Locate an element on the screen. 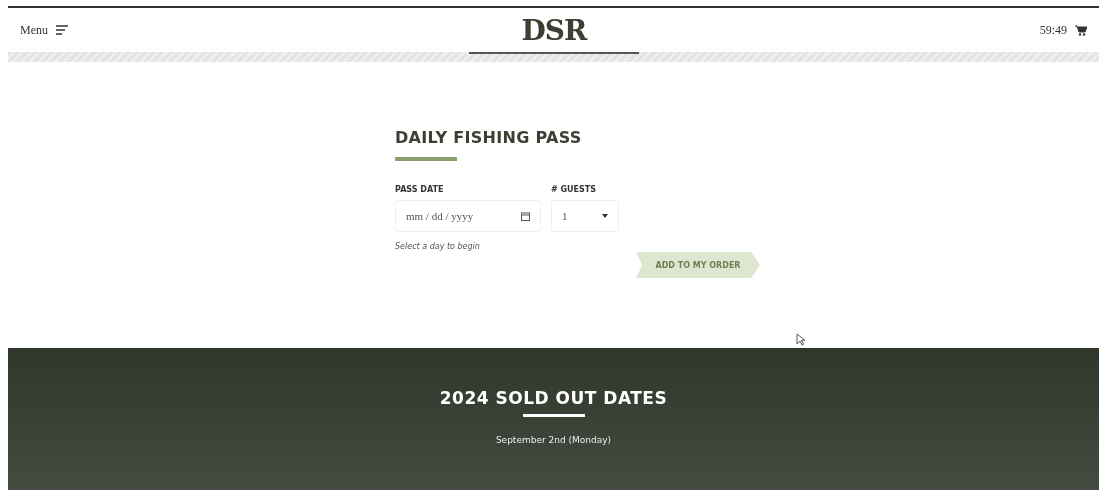 The width and height of the screenshot is (1107, 490). form-title: DAILY FISHING PASS is located at coordinates (489, 137).